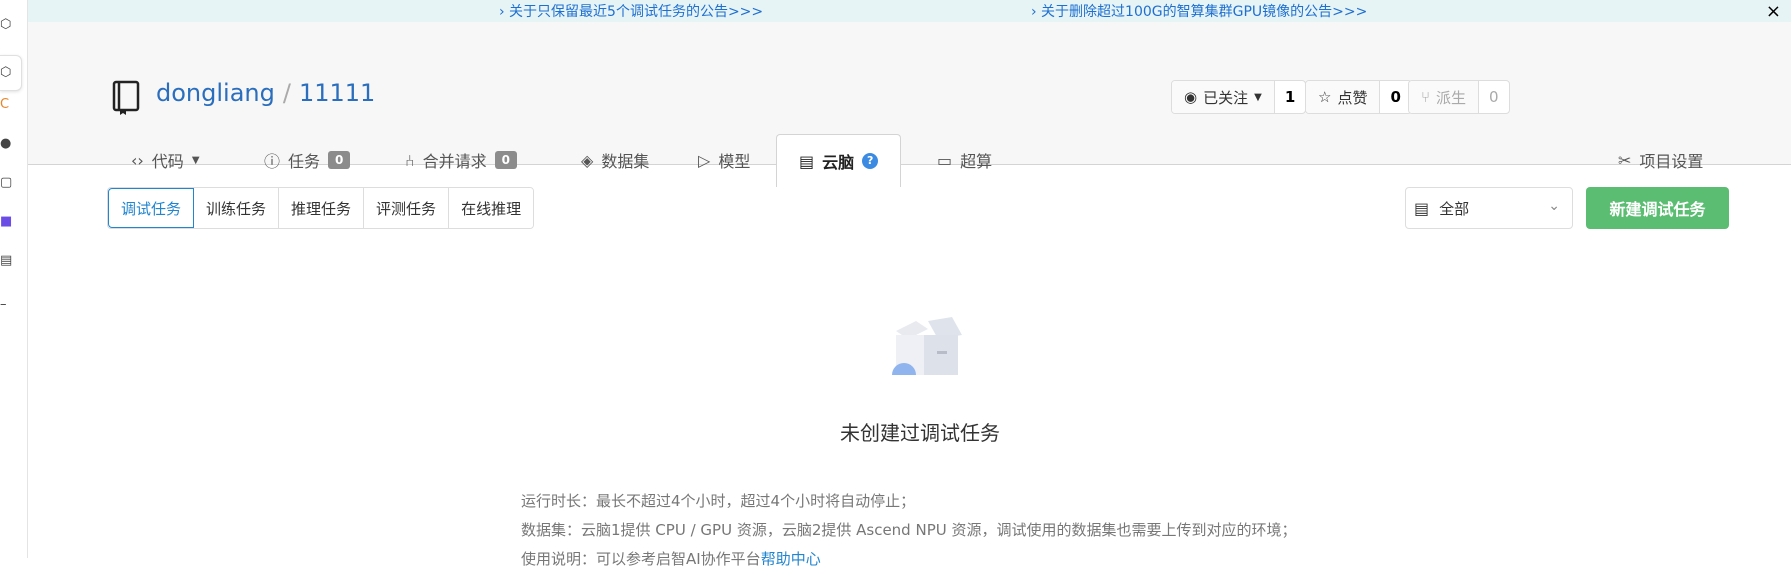 This screenshot has width=1791, height=574. What do you see at coordinates (1352, 97) in the screenshot?
I see `star-label: 点赞` at bounding box center [1352, 97].